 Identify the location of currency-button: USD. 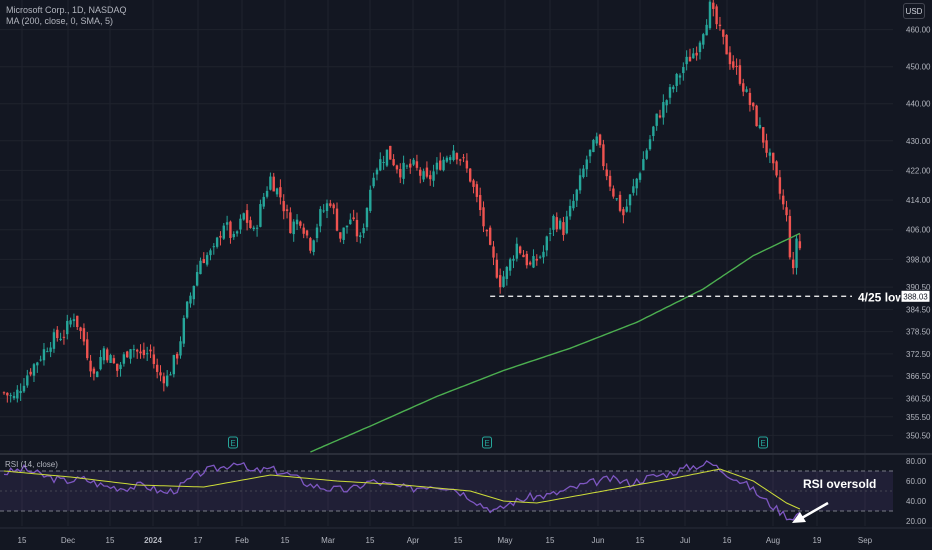
(914, 11).